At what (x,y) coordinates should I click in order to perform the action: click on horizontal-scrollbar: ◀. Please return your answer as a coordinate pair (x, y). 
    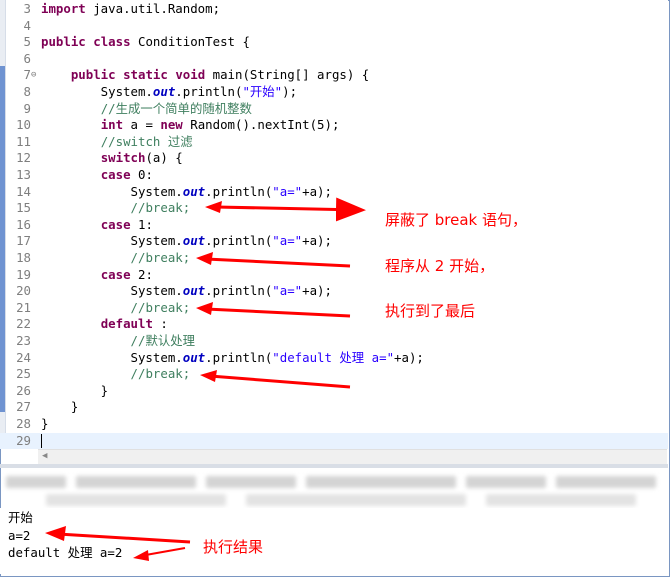
    Looking at the image, I should click on (352, 456).